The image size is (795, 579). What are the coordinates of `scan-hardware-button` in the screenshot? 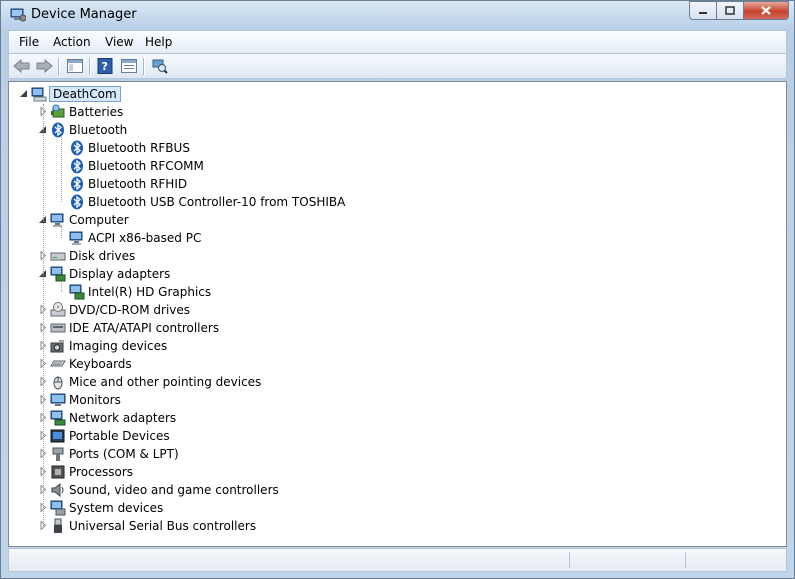 It's located at (160, 66).